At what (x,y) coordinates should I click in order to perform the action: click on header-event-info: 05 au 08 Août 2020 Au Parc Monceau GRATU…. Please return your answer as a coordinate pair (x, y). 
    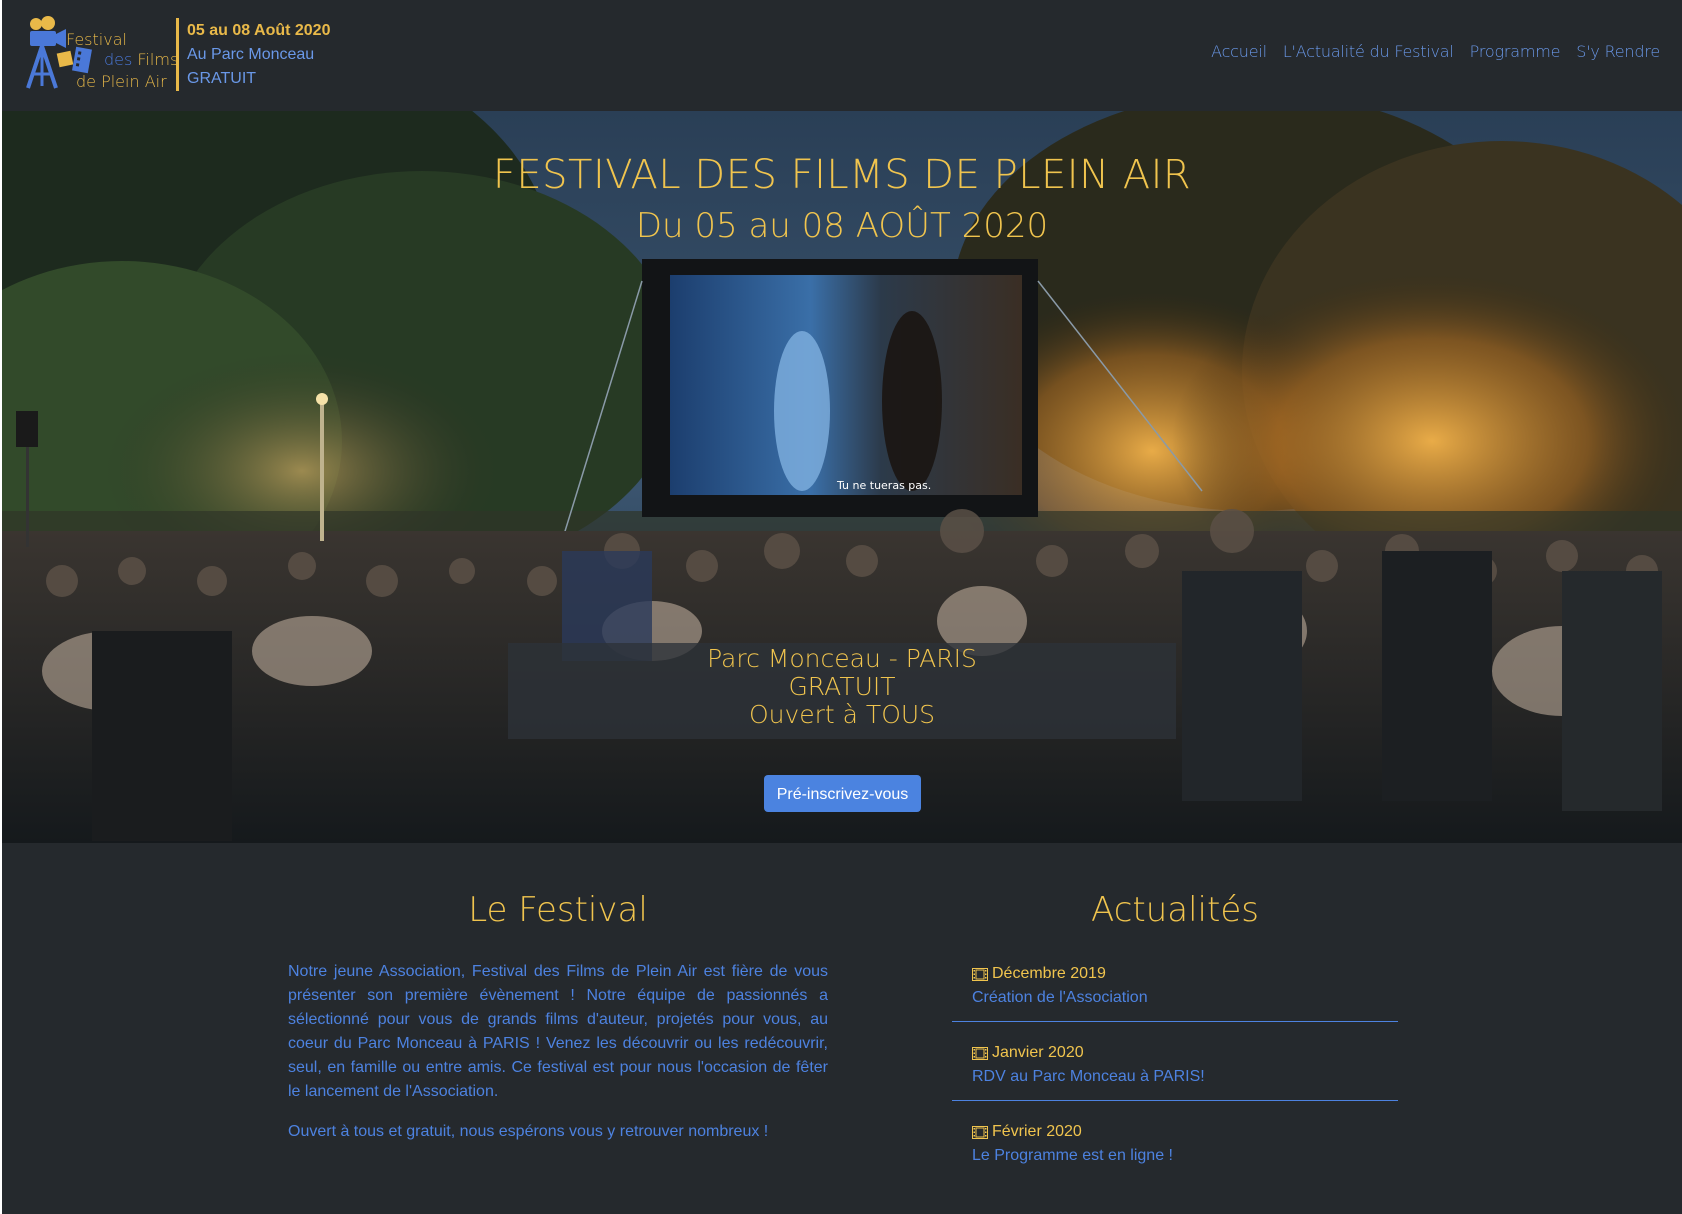
    Looking at the image, I should click on (258, 55).